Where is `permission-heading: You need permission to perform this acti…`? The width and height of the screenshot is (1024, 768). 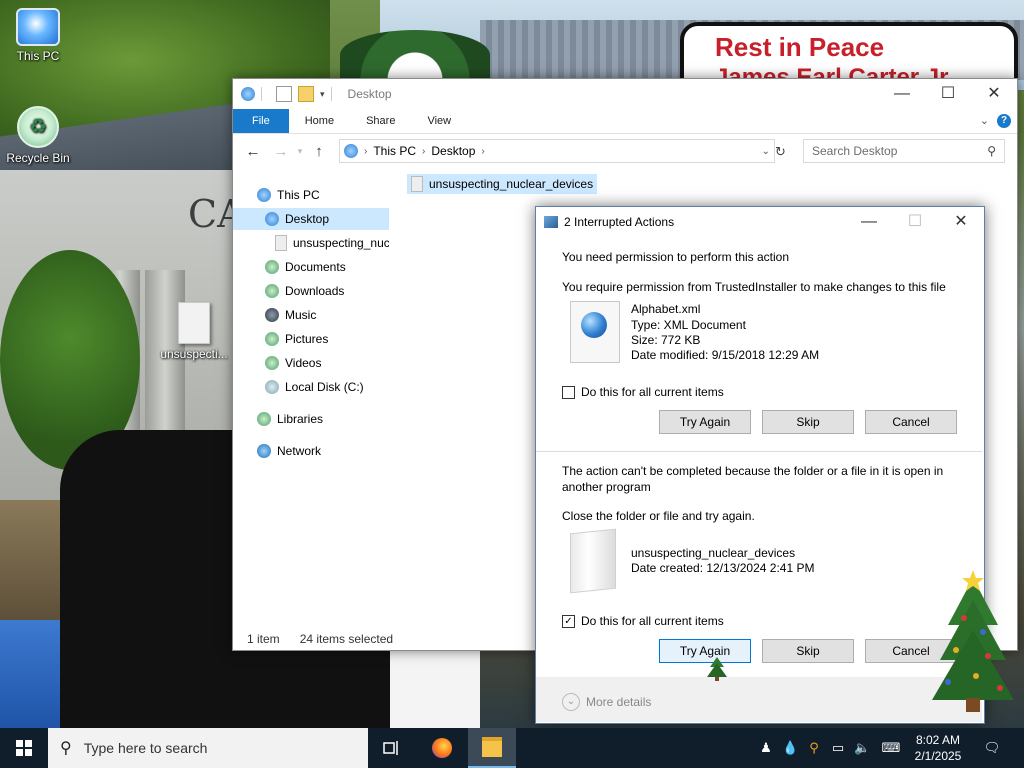 permission-heading: You need permission to perform this acti… is located at coordinates (676, 257).